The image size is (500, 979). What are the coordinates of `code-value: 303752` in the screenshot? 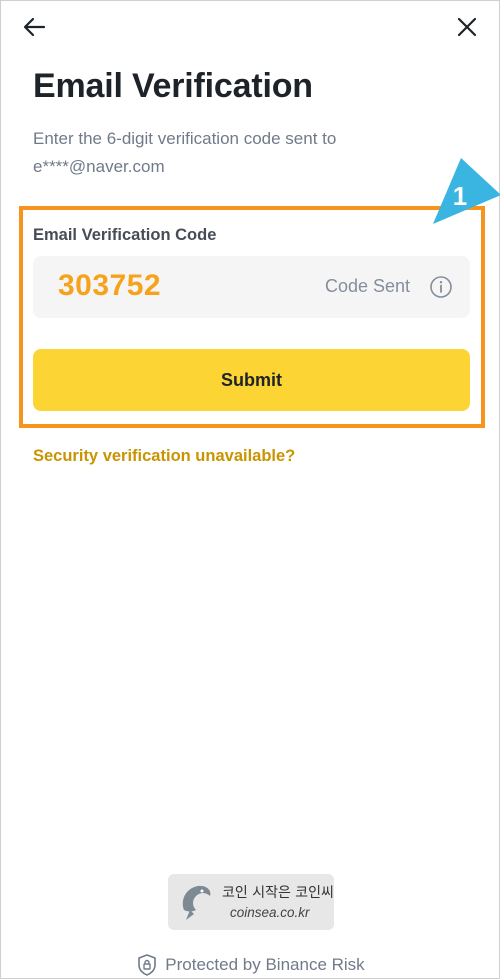 It's located at (109, 286).